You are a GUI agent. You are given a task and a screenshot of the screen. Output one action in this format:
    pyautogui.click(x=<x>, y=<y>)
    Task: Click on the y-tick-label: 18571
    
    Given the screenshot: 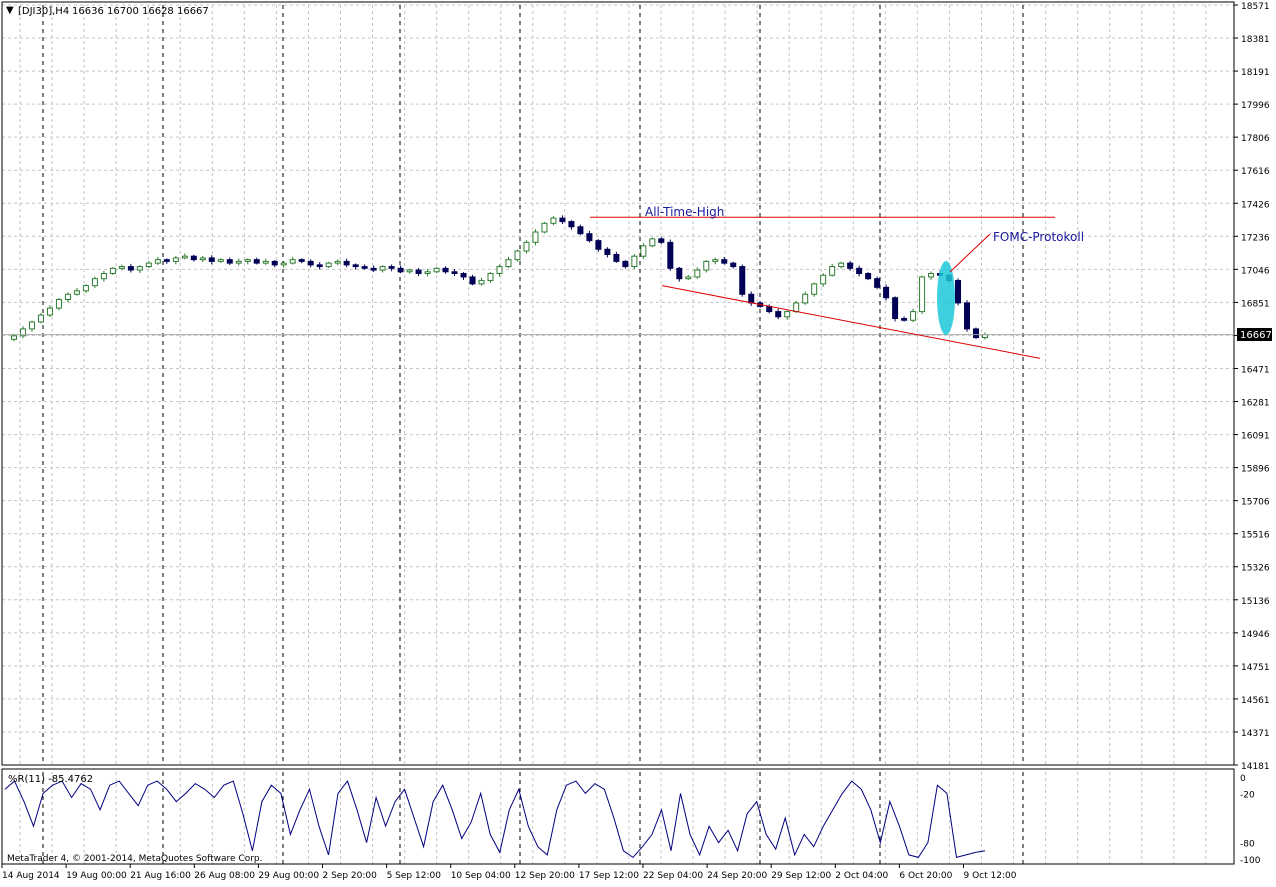 What is the action you would take?
    pyautogui.click(x=1255, y=7)
    